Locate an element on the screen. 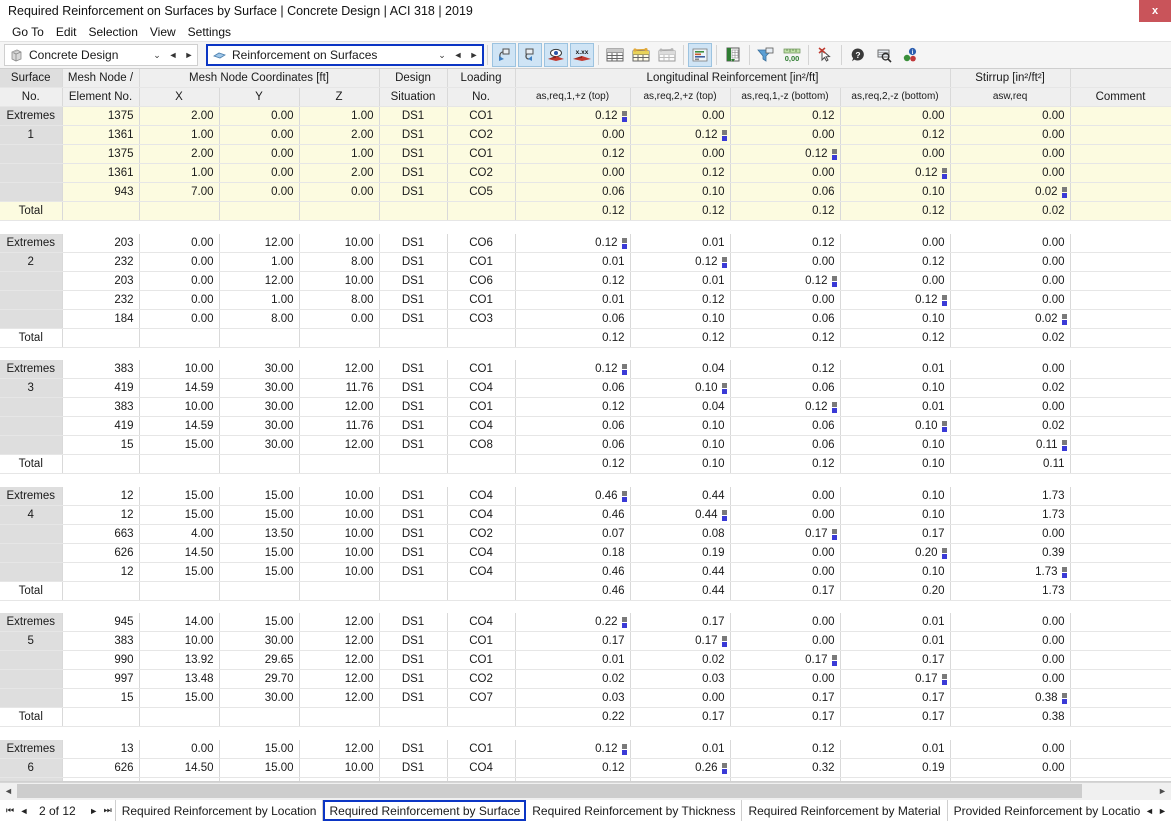 Image resolution: width=1171 pixels, height=837 pixels. table-tab-1: Required Reinforcement by Surface is located at coordinates (425, 810).